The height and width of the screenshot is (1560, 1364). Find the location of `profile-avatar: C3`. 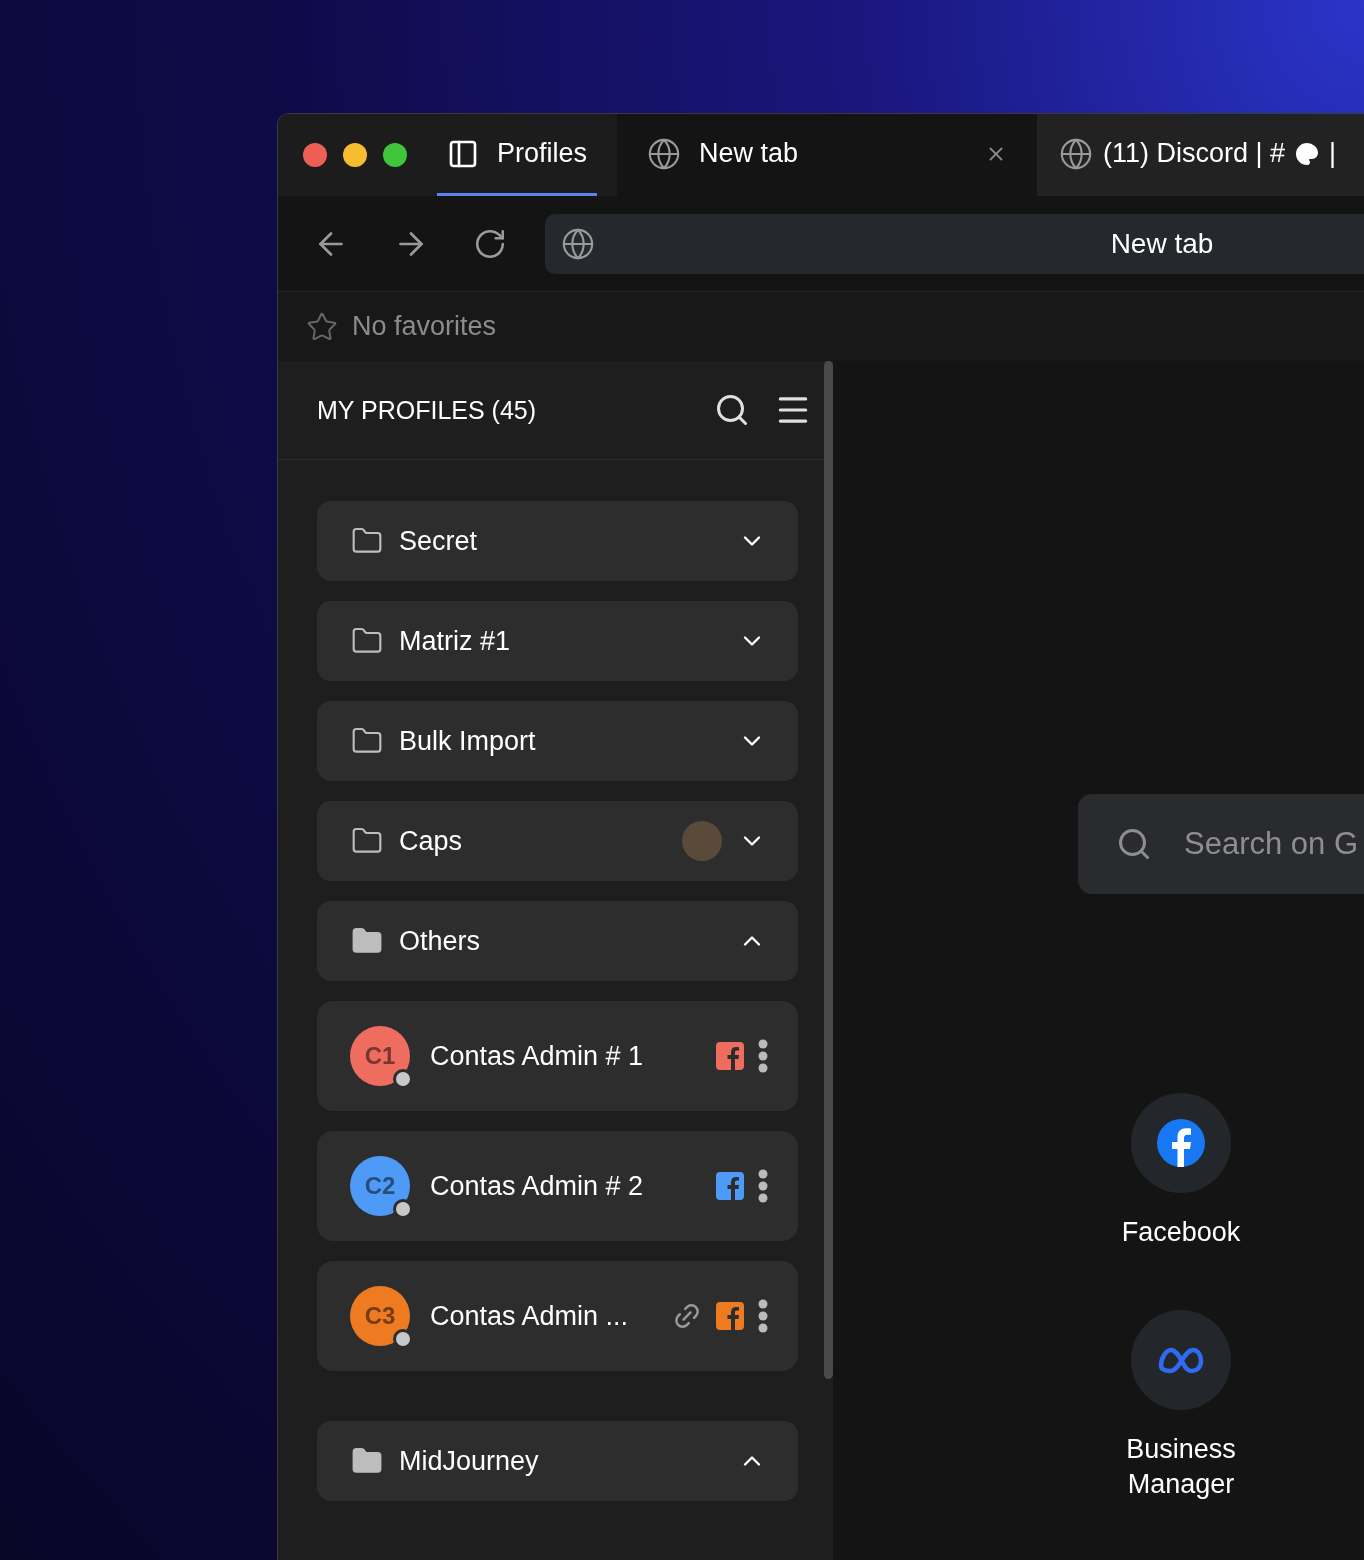

profile-avatar: C3 is located at coordinates (380, 1316).